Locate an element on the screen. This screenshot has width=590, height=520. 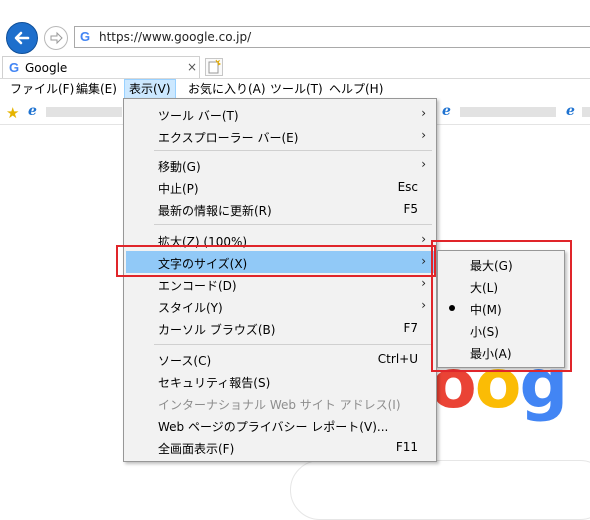
address-input: G https://www.google.co.jp/ is located at coordinates (332, 37).